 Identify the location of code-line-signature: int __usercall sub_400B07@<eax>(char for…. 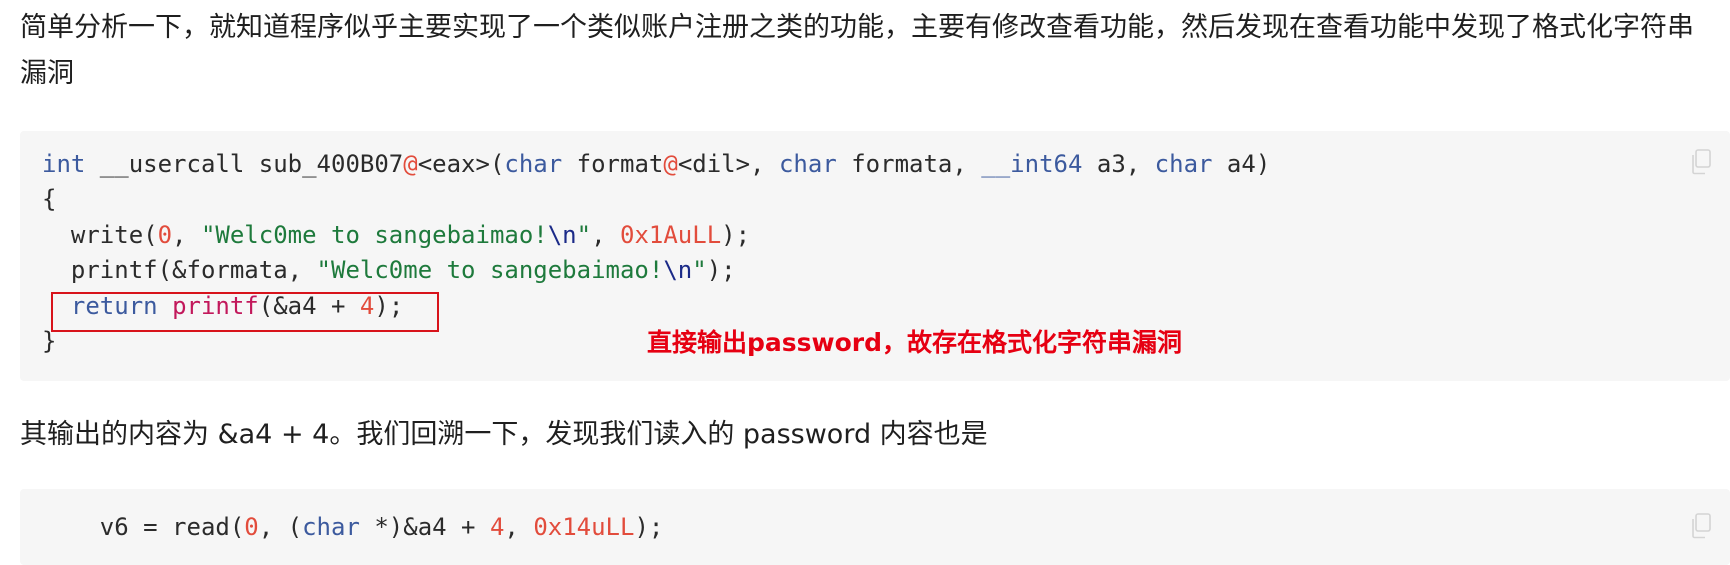
(656, 164).